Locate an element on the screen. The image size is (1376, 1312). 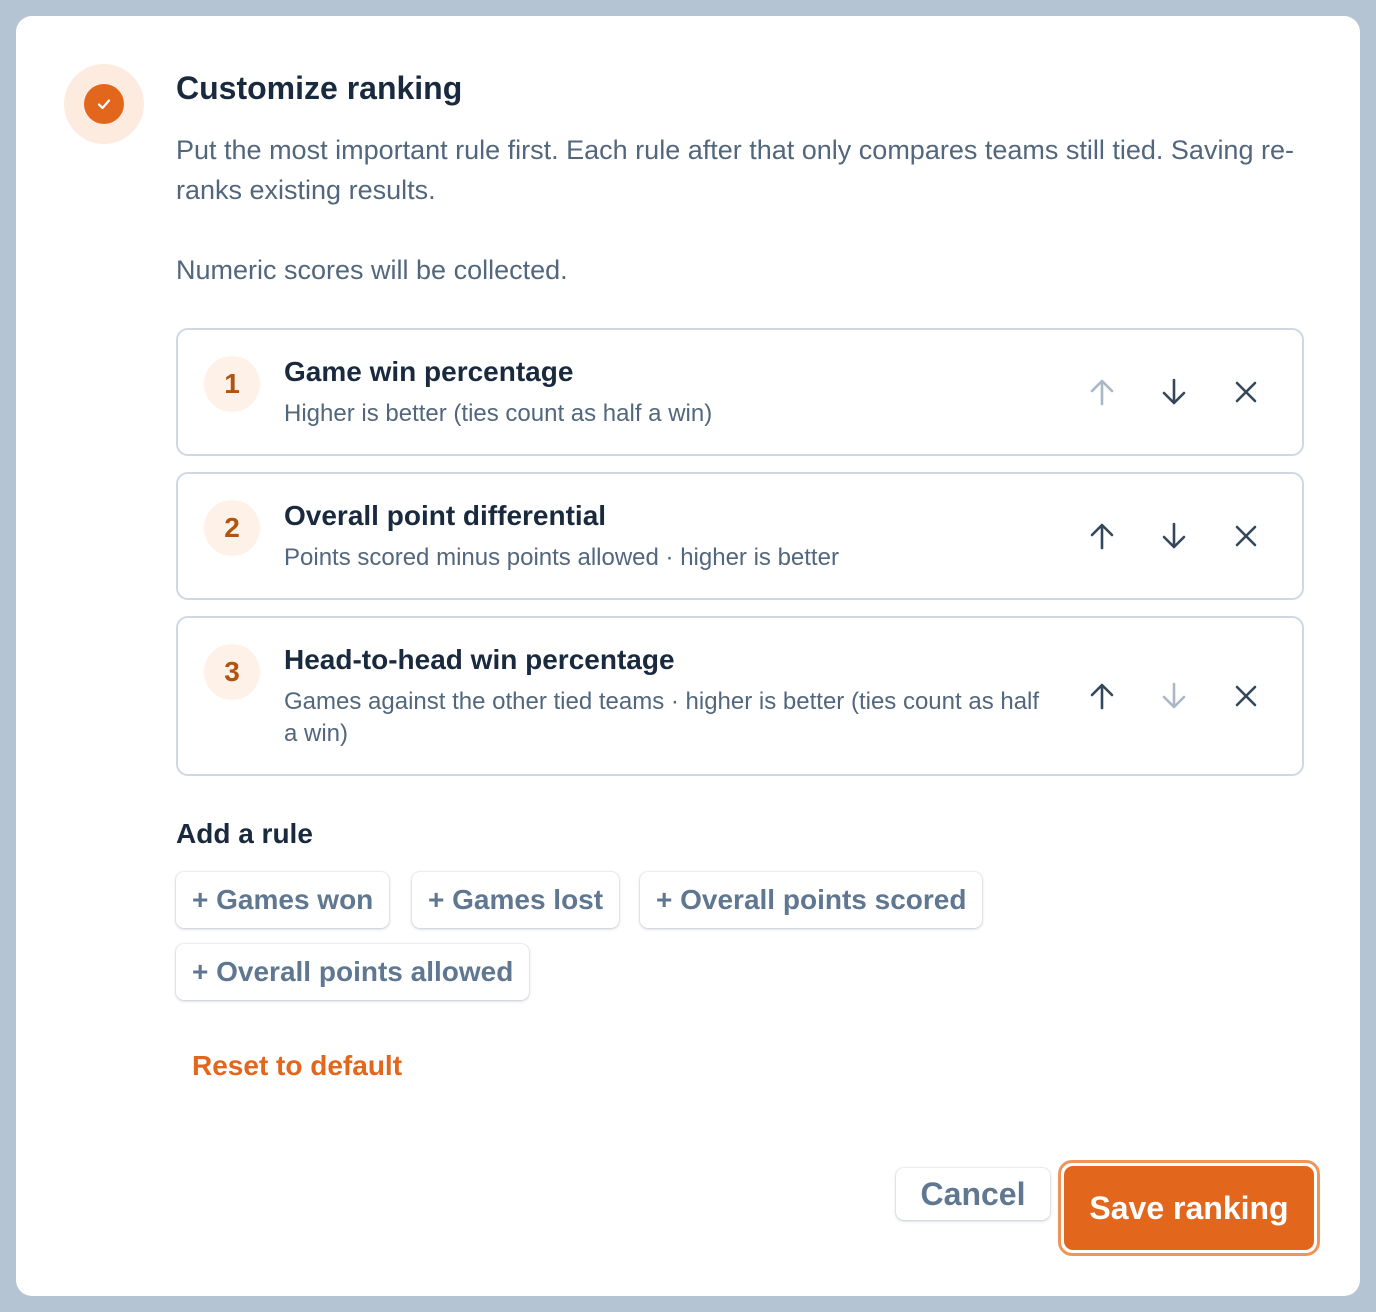
dialog-title: Customize ranking is located at coordinates (319, 88).